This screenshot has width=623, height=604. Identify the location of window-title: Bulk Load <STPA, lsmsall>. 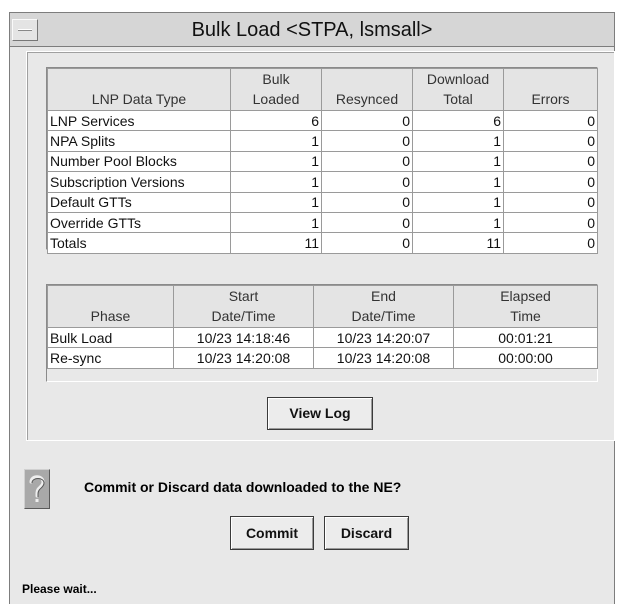
(312, 30).